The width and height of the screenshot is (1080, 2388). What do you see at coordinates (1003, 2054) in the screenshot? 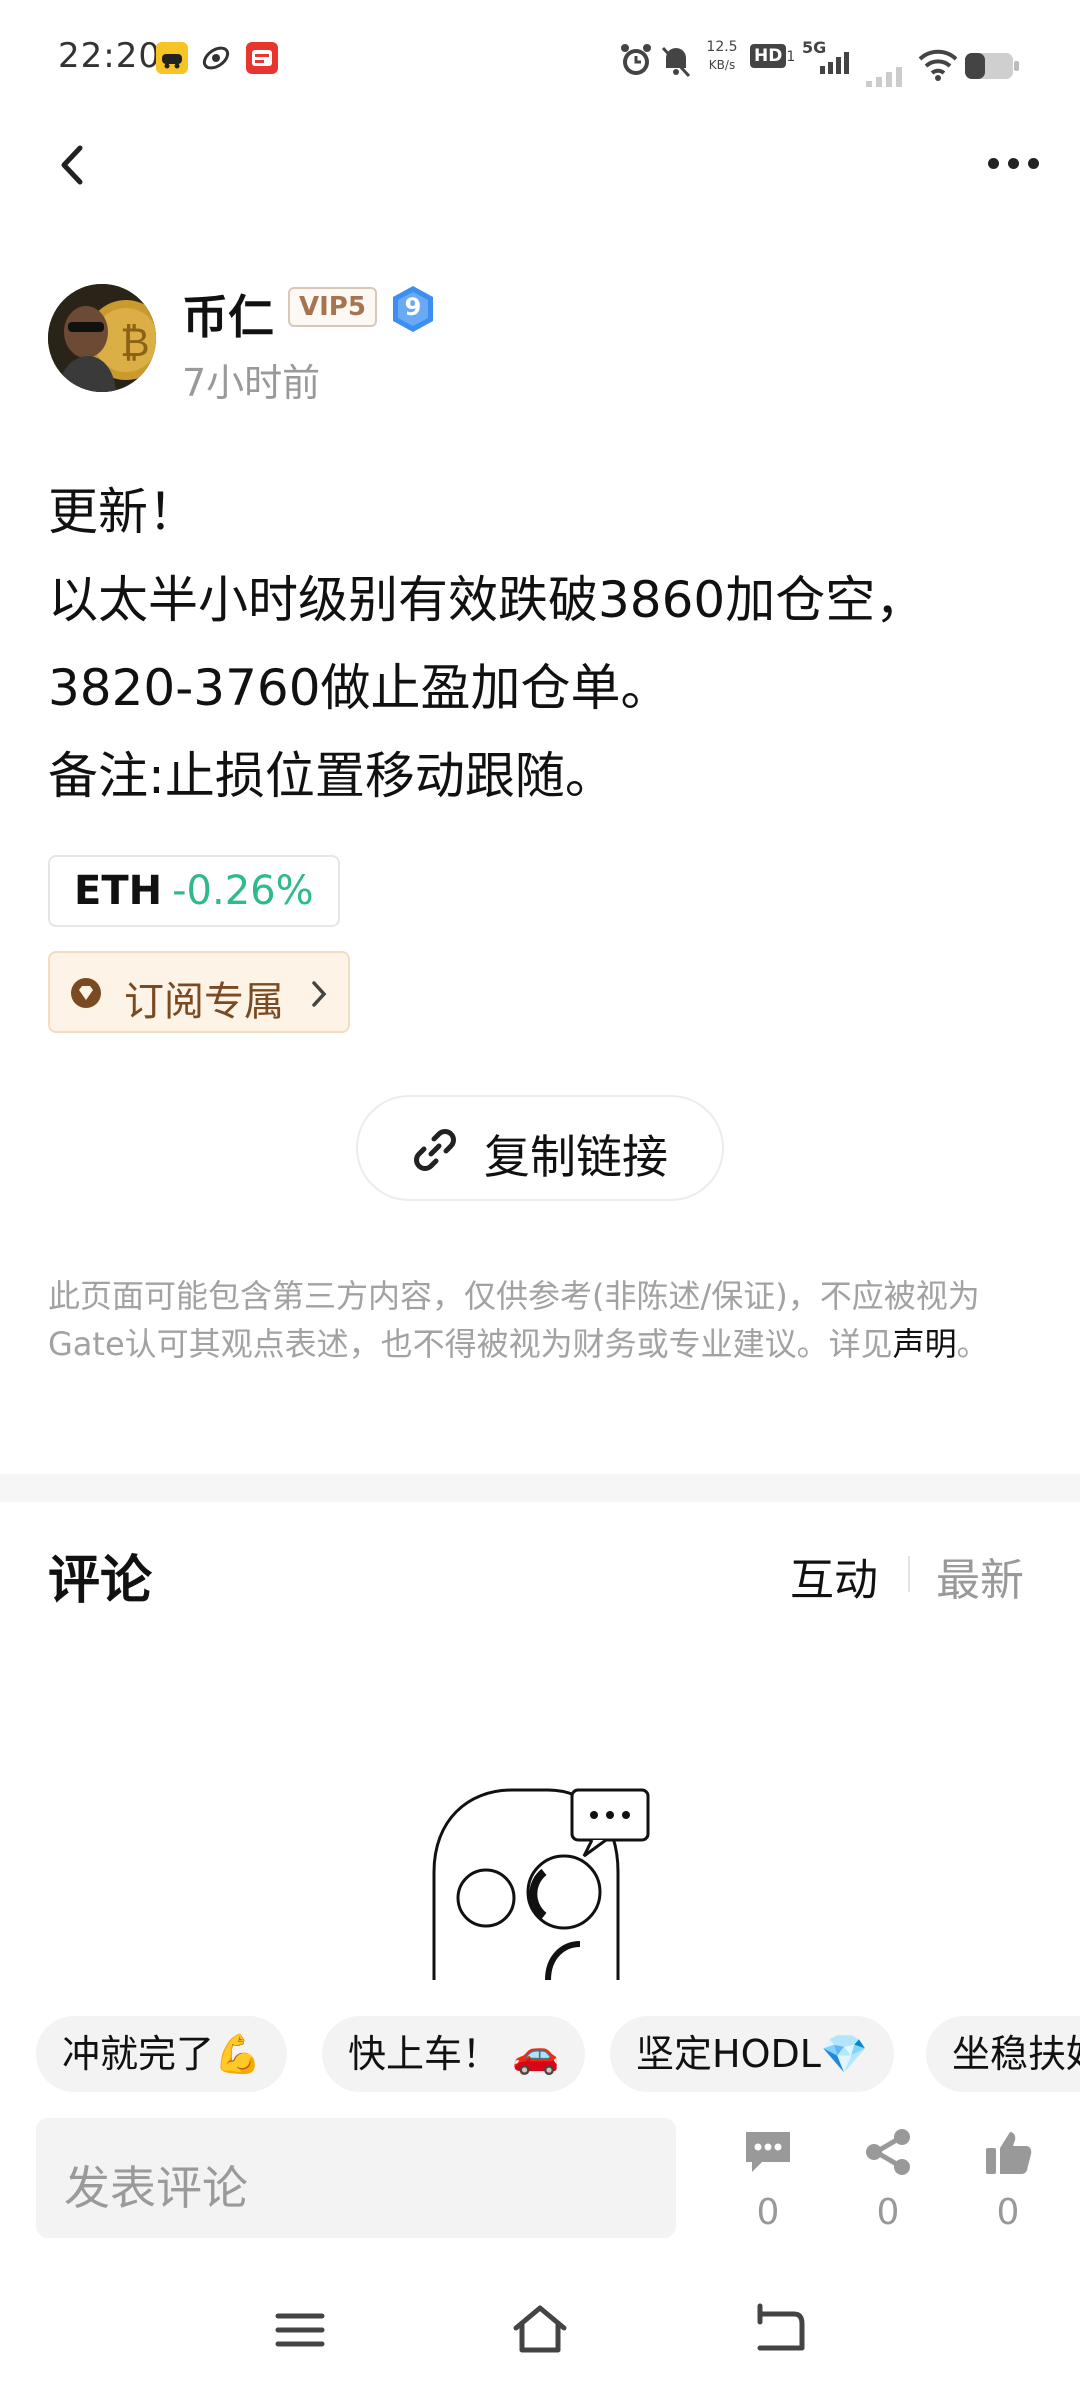
I see `quick-reply-chip: 坐稳扶好` at bounding box center [1003, 2054].